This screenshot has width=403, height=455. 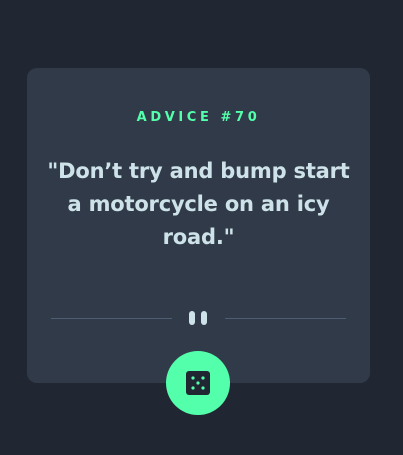 I want to click on pattern-divider, so click(x=198, y=318).